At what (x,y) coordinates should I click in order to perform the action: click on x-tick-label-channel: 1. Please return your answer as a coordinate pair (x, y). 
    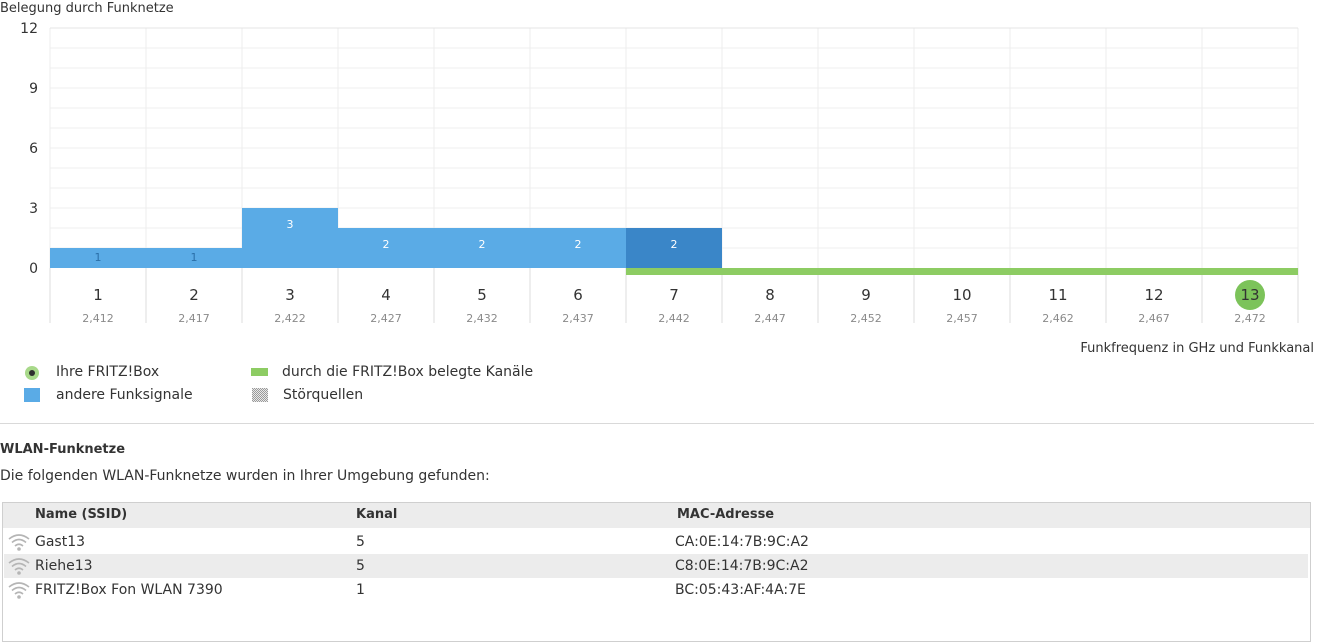
    Looking at the image, I should click on (98, 295).